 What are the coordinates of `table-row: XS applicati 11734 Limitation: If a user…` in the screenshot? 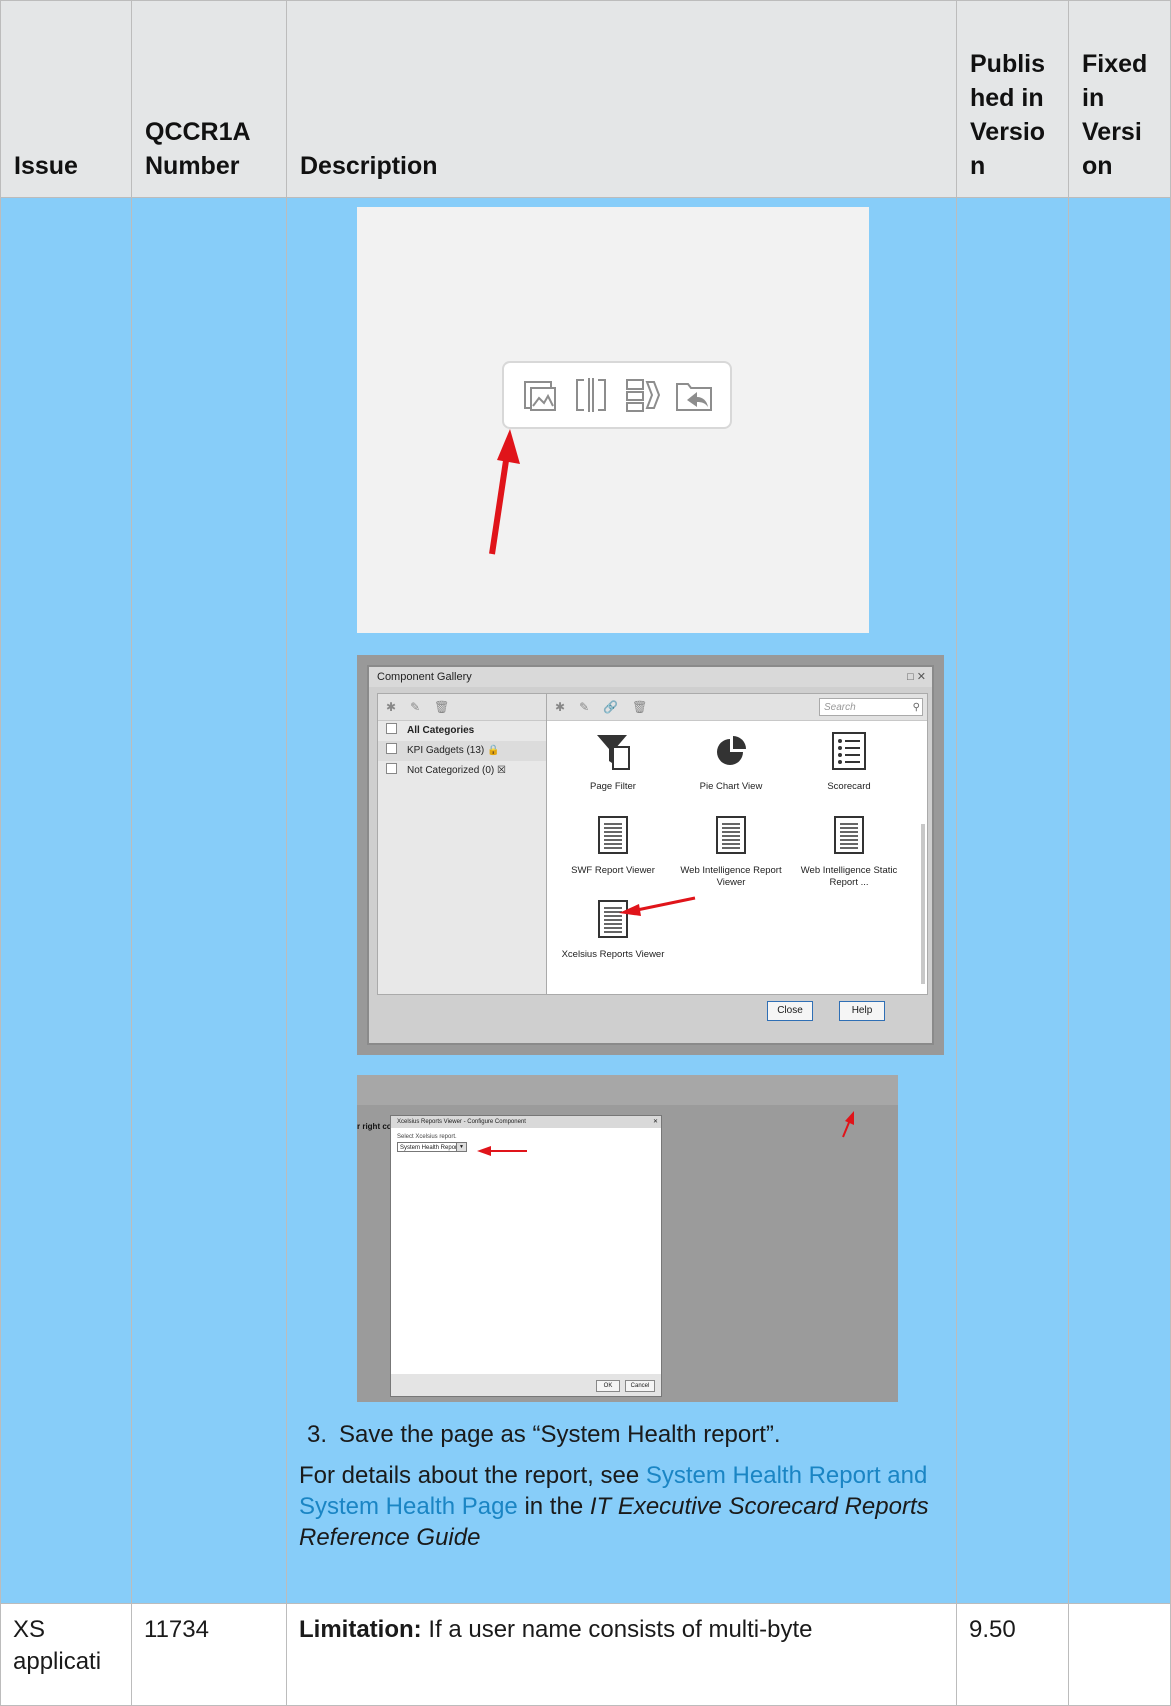 It's located at (585, 1654).